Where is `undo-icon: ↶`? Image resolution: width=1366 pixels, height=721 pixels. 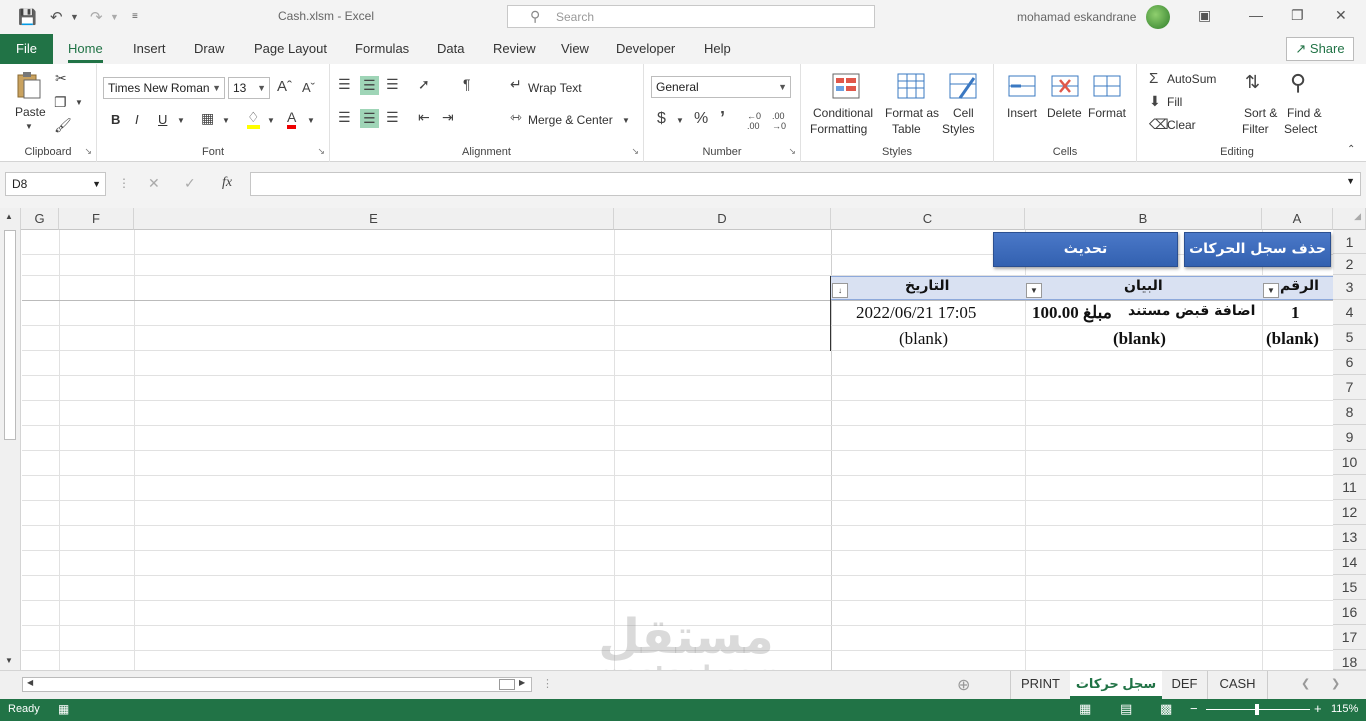 undo-icon: ↶ is located at coordinates (56, 17).